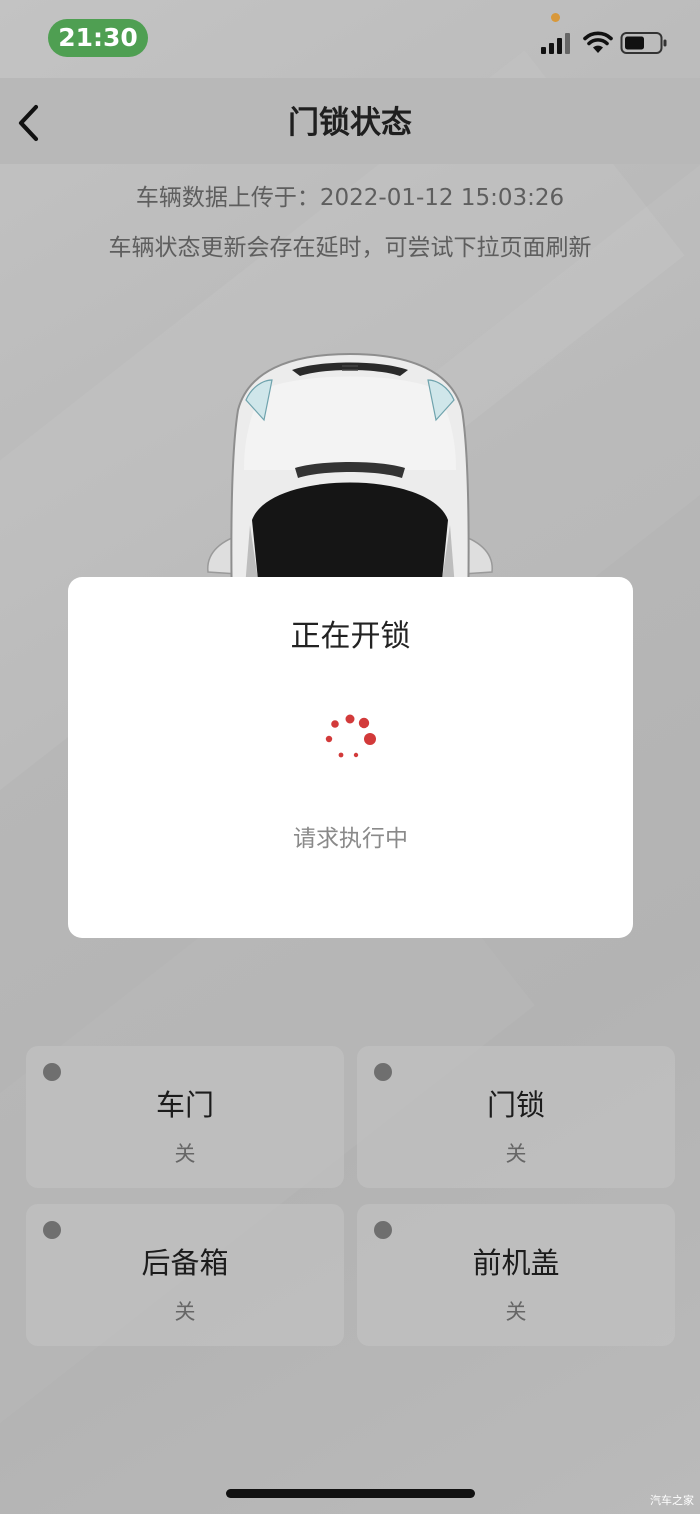 The image size is (700, 1514). I want to click on status-card-hood: 前机盖 关, so click(516, 1275).